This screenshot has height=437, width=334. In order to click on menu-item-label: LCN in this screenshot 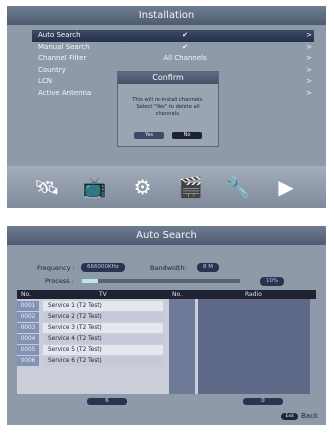, I will do `click(45, 81)`.